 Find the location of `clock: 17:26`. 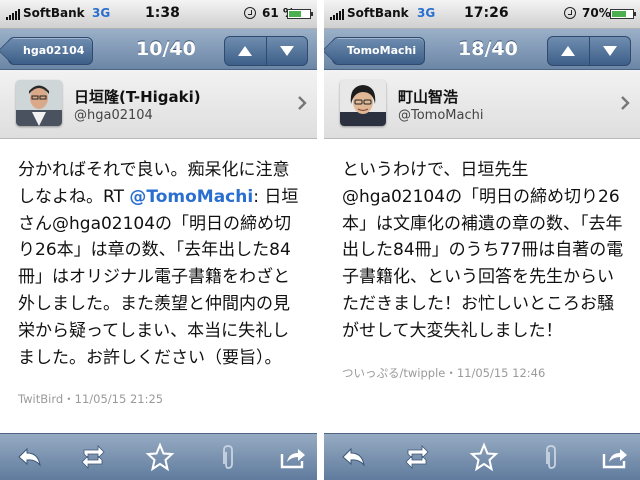

clock: 17:26 is located at coordinates (486, 13).